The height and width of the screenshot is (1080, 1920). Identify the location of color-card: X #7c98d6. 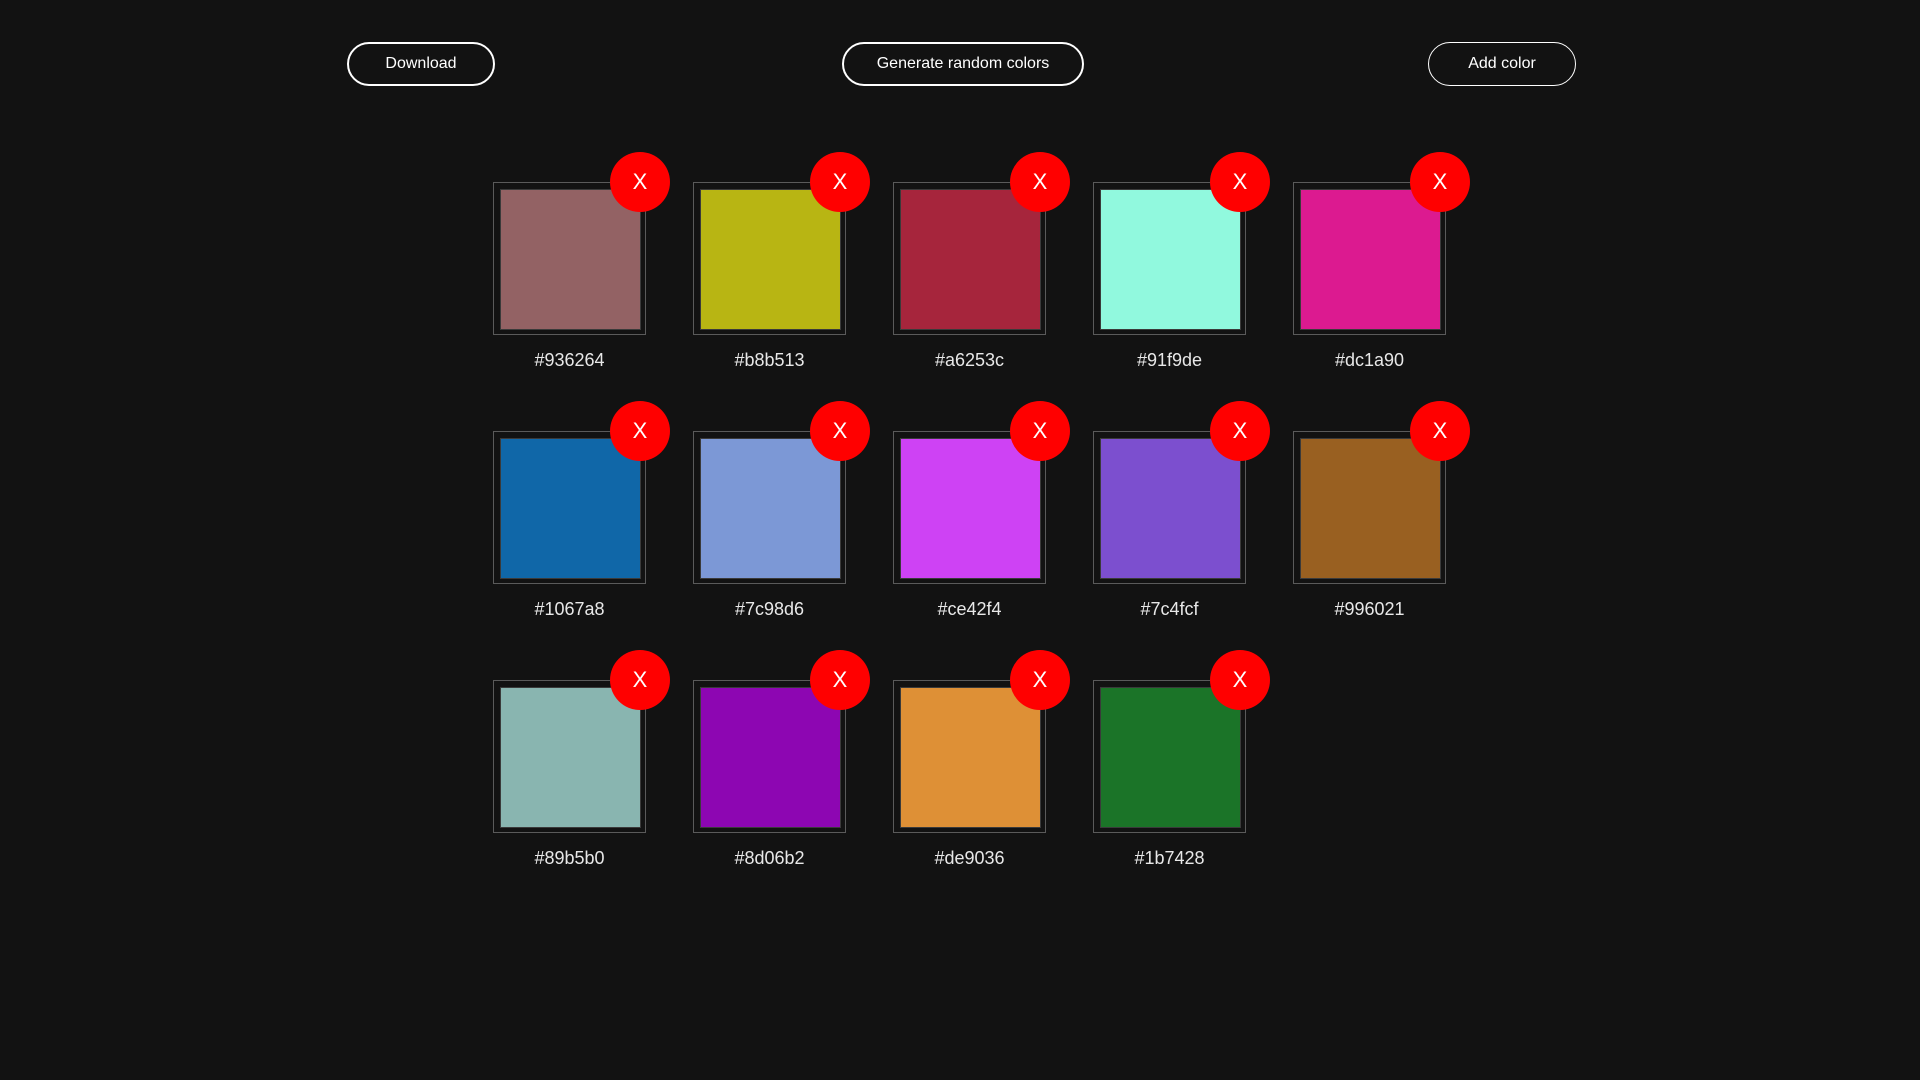
(781, 510).